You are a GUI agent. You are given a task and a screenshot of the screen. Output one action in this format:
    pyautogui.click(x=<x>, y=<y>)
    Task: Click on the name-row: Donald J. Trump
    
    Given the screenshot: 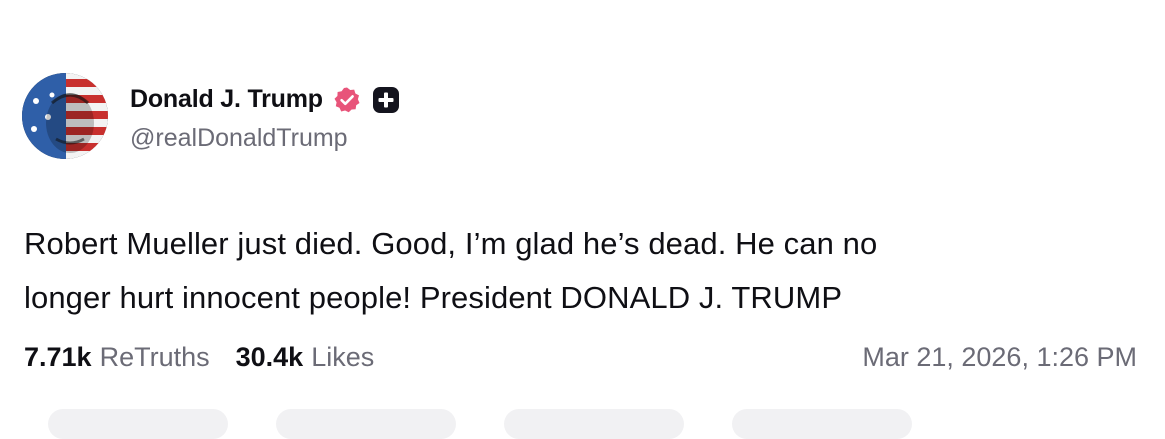 What is the action you would take?
    pyautogui.click(x=265, y=100)
    